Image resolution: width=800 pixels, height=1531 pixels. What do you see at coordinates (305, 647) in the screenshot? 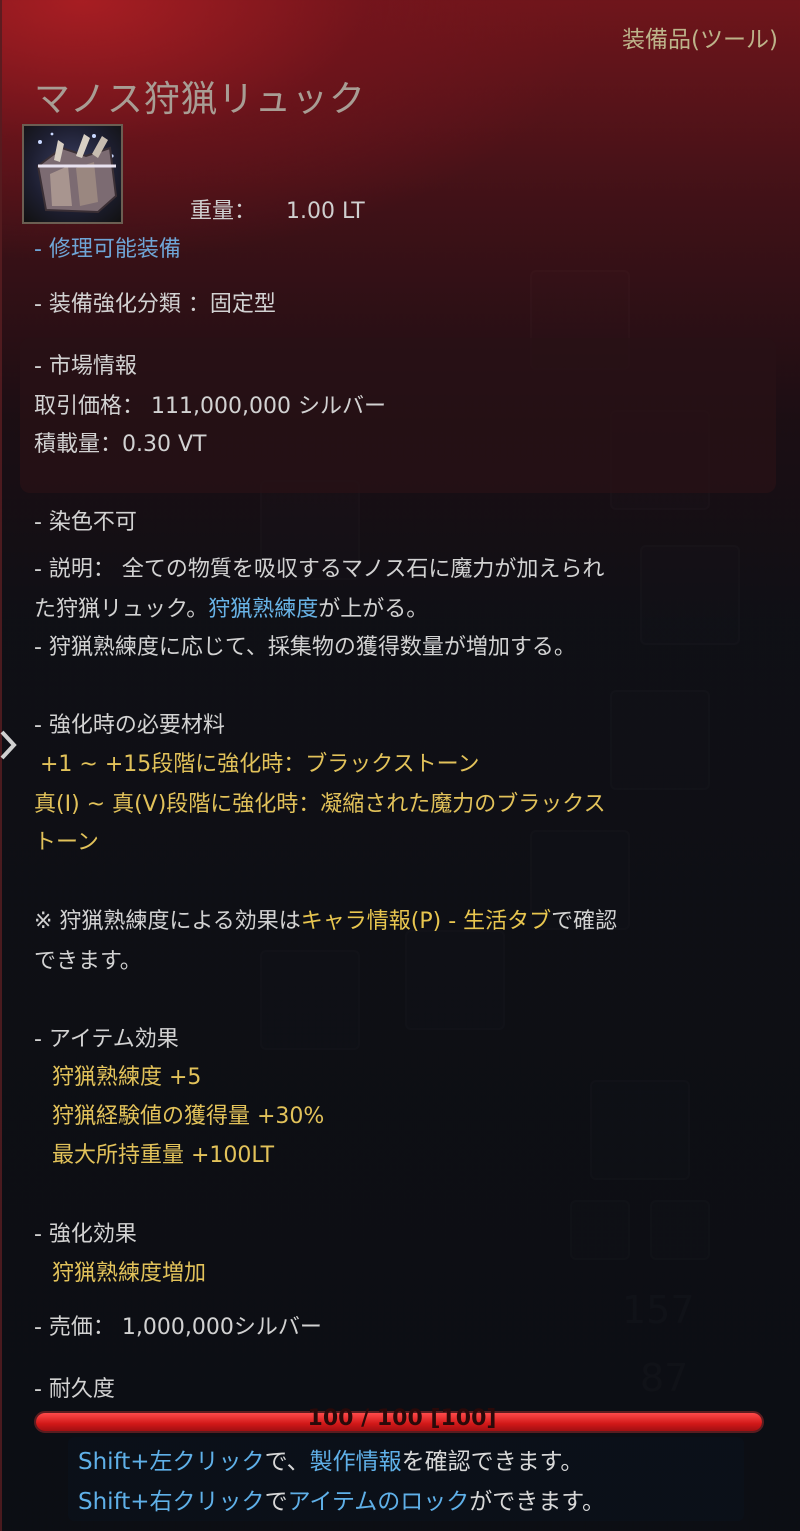
I see `description-line-3: - 狩猟熟練度に応じて、採集物の獲得数量が増加する。` at bounding box center [305, 647].